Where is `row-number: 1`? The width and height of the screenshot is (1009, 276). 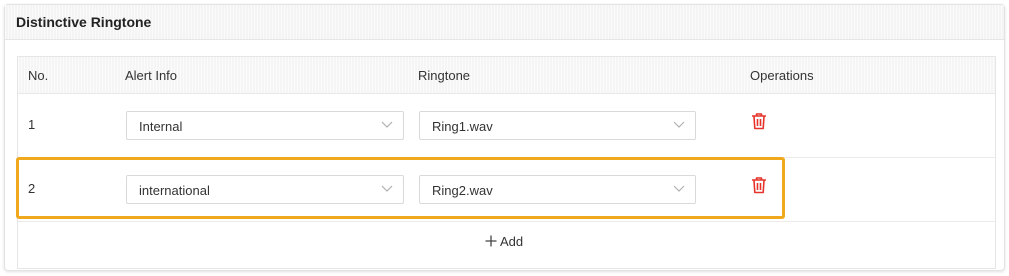
row-number: 1 is located at coordinates (32, 124).